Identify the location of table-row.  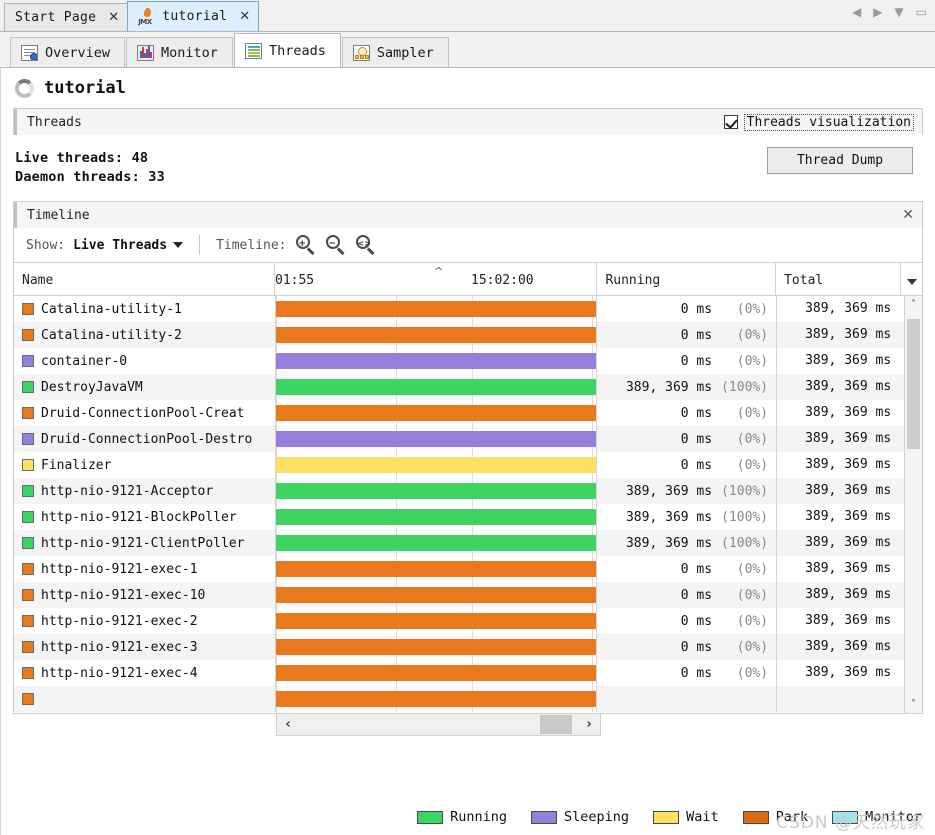
(468, 699).